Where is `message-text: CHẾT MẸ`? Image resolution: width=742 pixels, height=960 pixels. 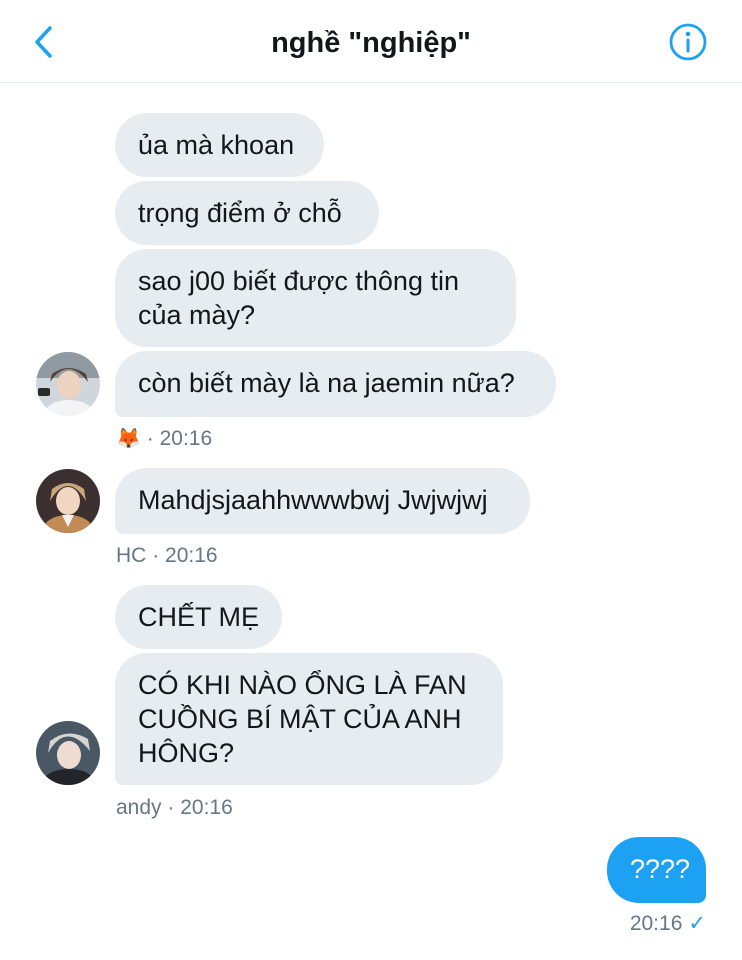
message-text: CHẾT MẸ is located at coordinates (199, 617).